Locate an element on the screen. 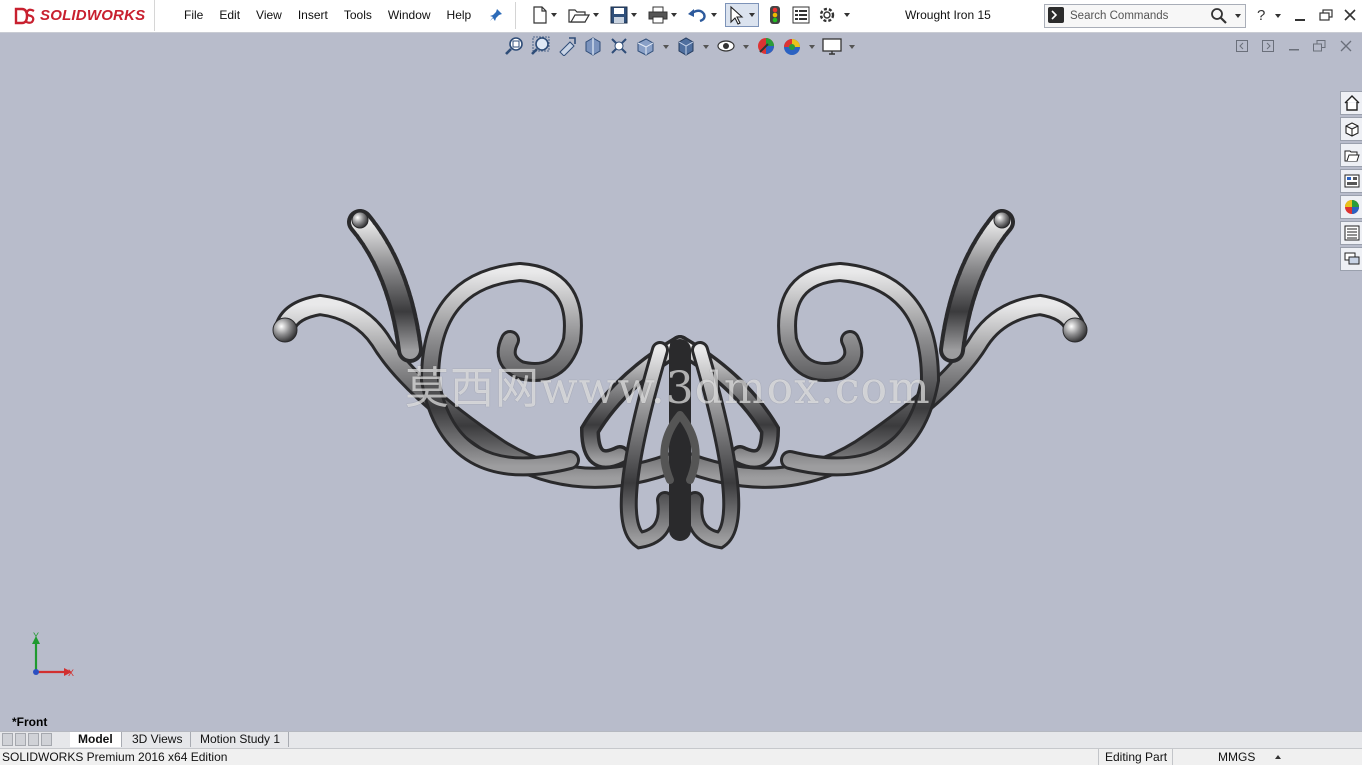 The height and width of the screenshot is (765, 1362). hide-show-items-icon is located at coordinates (726, 46).